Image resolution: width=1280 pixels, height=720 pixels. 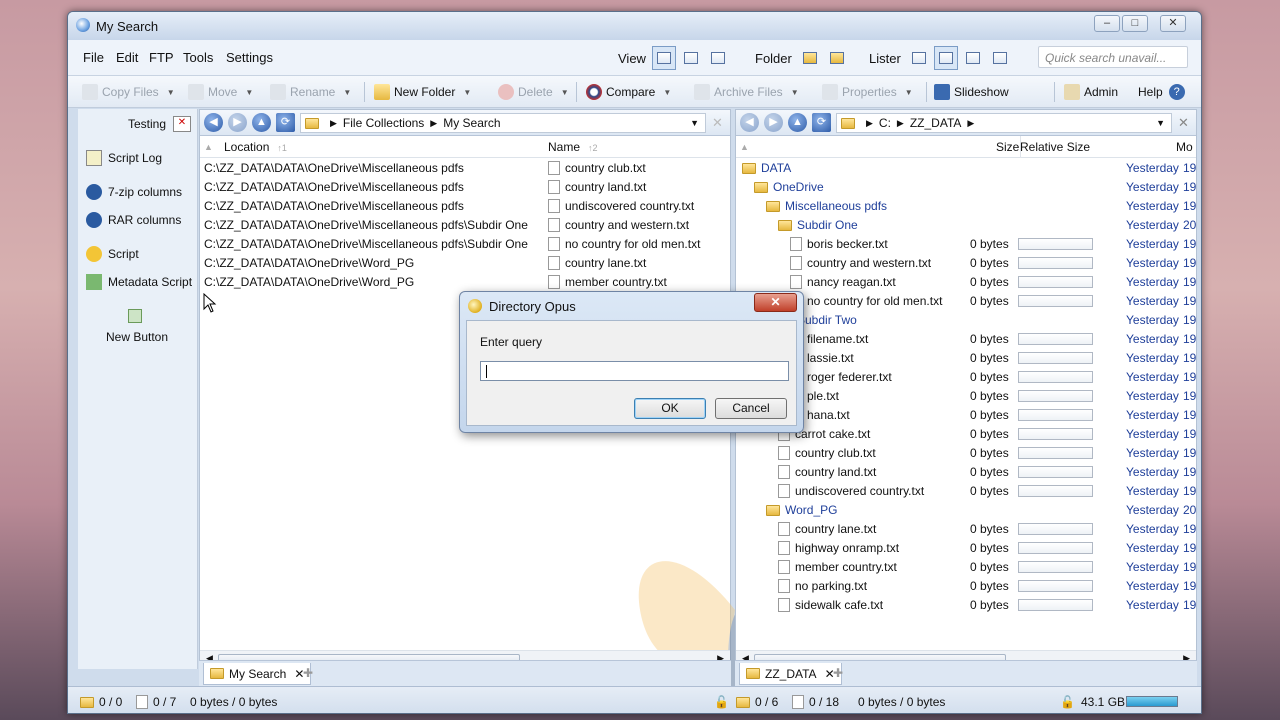 I want to click on lister-dual-vertical-button, so click(x=945, y=58).